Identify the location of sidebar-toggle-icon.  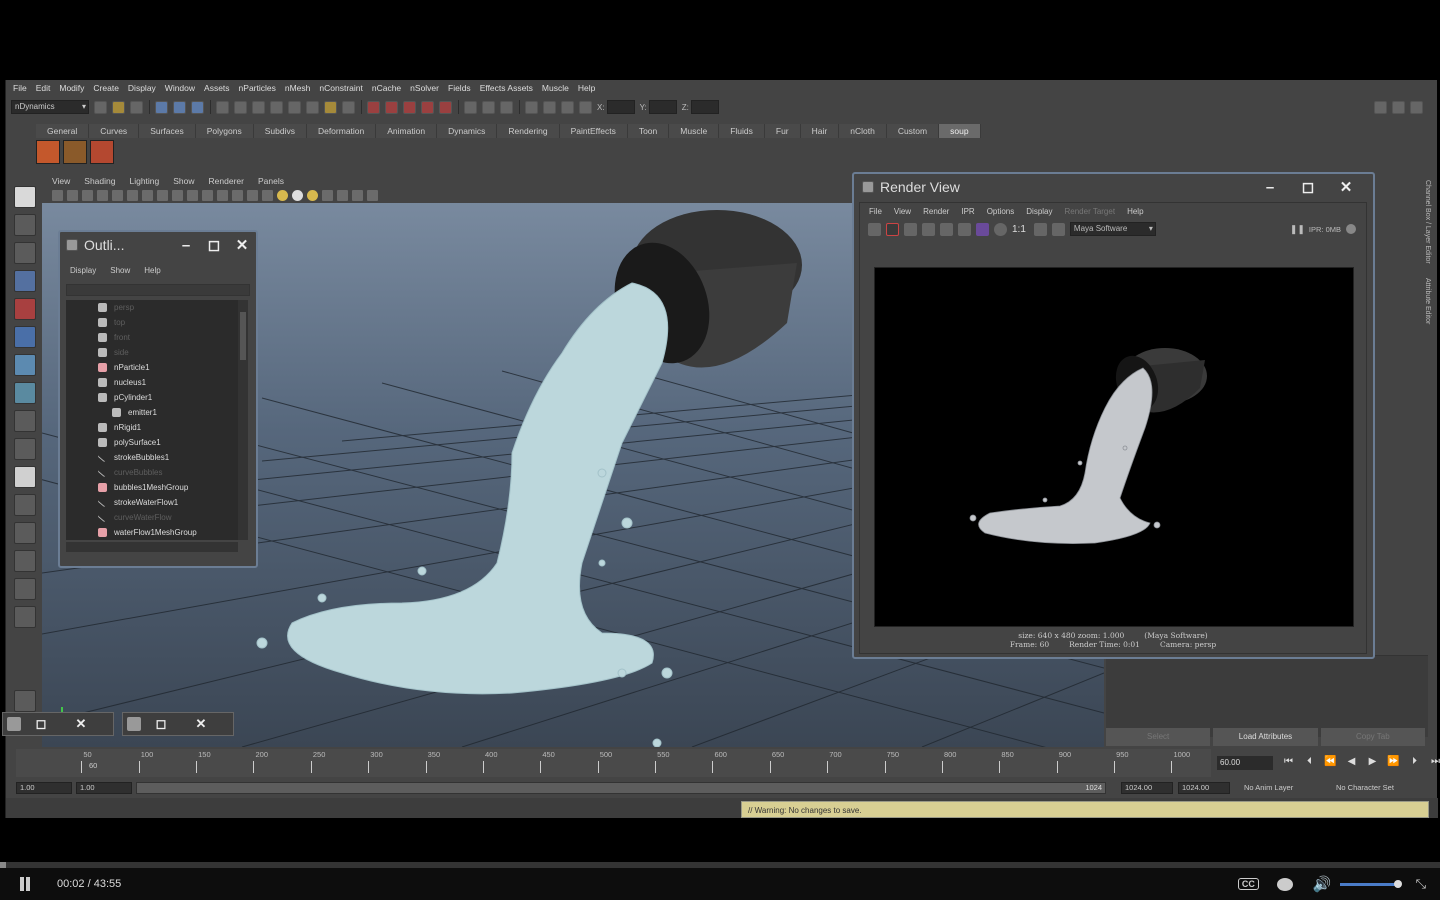
(488, 107).